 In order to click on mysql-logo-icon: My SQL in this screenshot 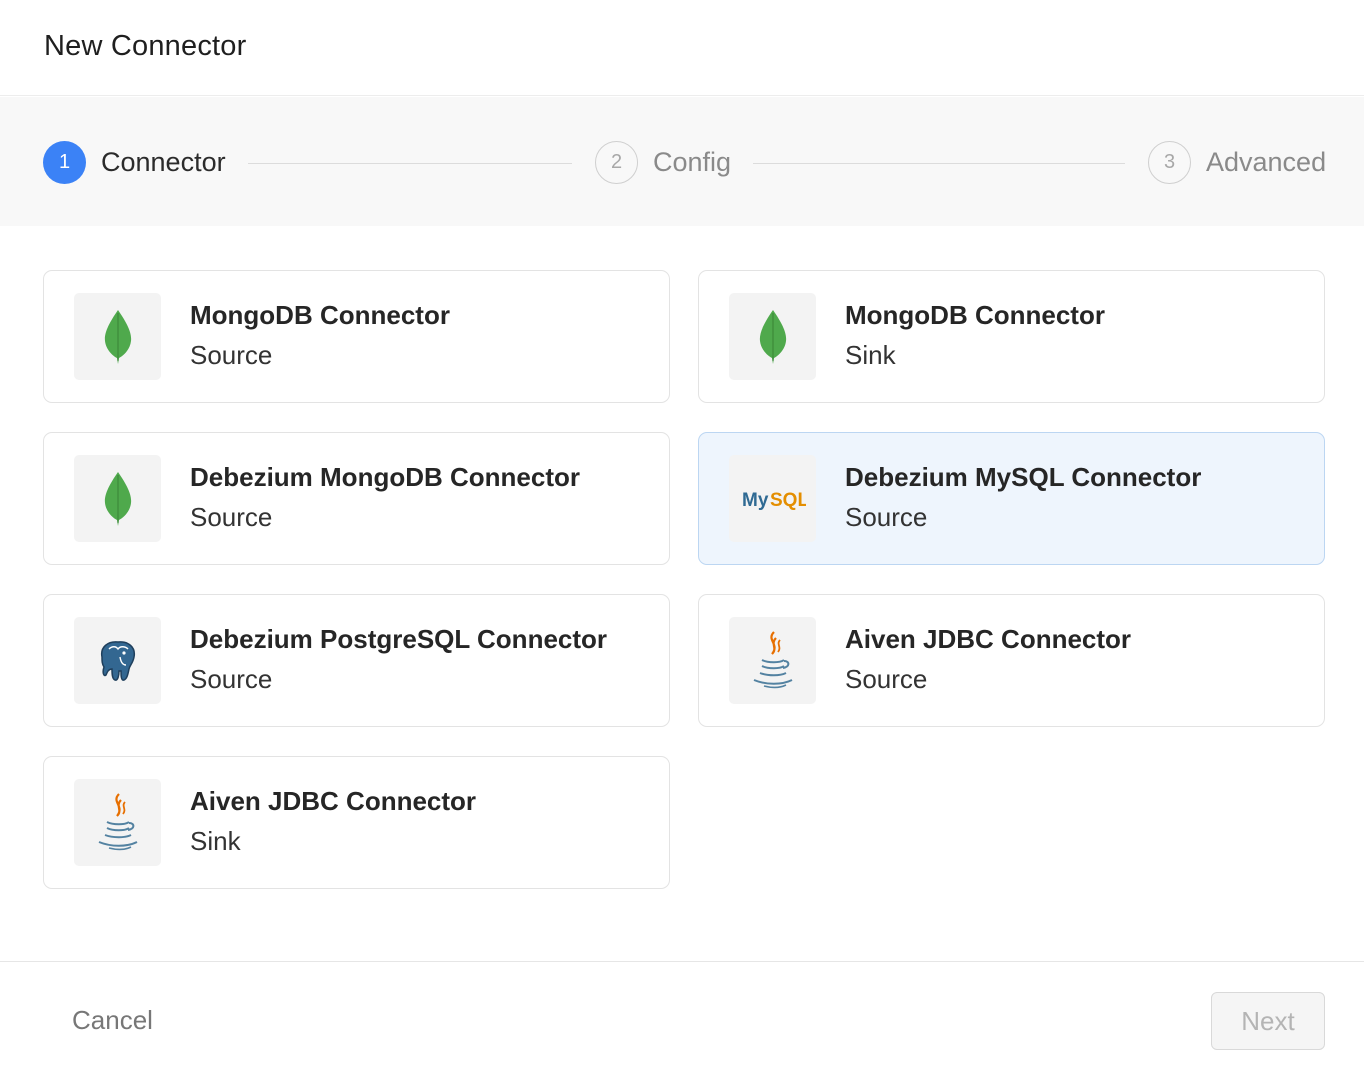, I will do `click(772, 498)`.